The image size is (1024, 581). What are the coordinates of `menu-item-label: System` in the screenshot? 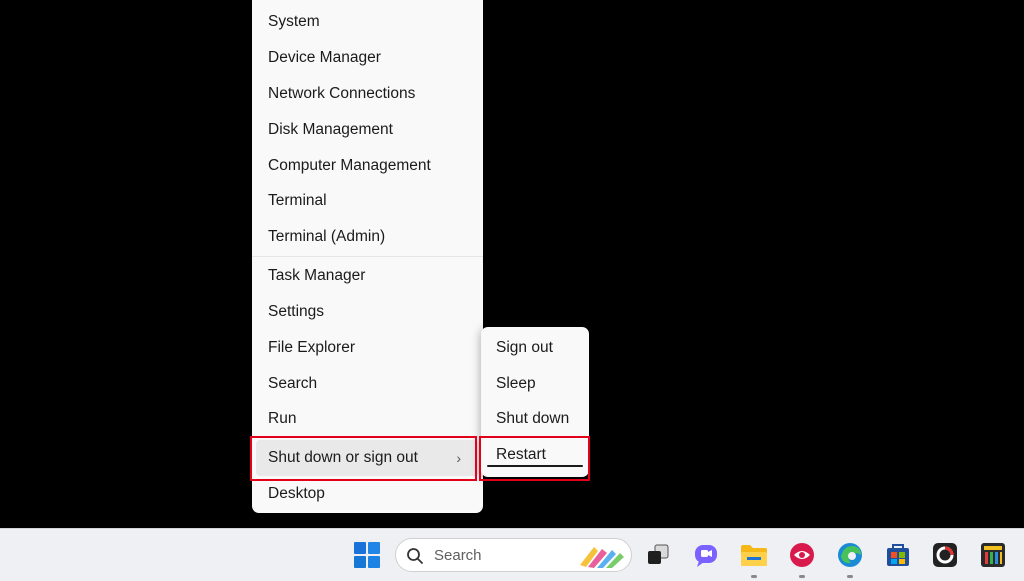 It's located at (294, 21).